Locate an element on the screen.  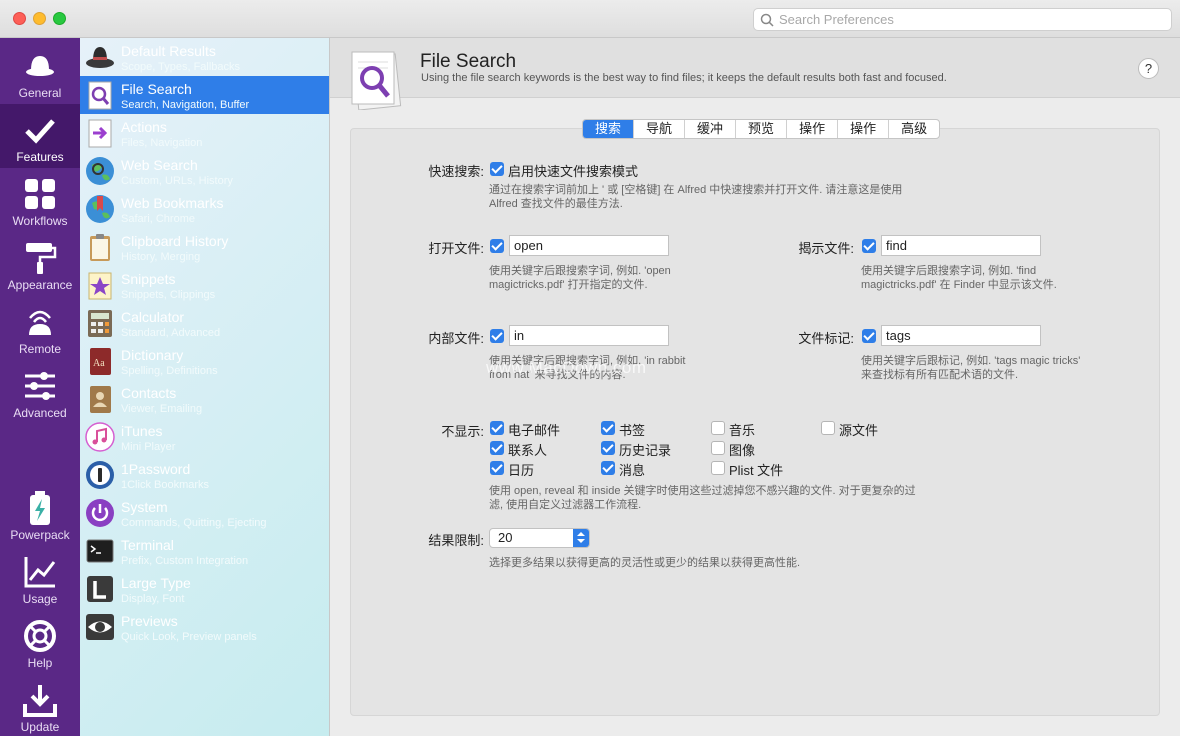
category-advanced: Advanced is located at coordinates (40, 392).